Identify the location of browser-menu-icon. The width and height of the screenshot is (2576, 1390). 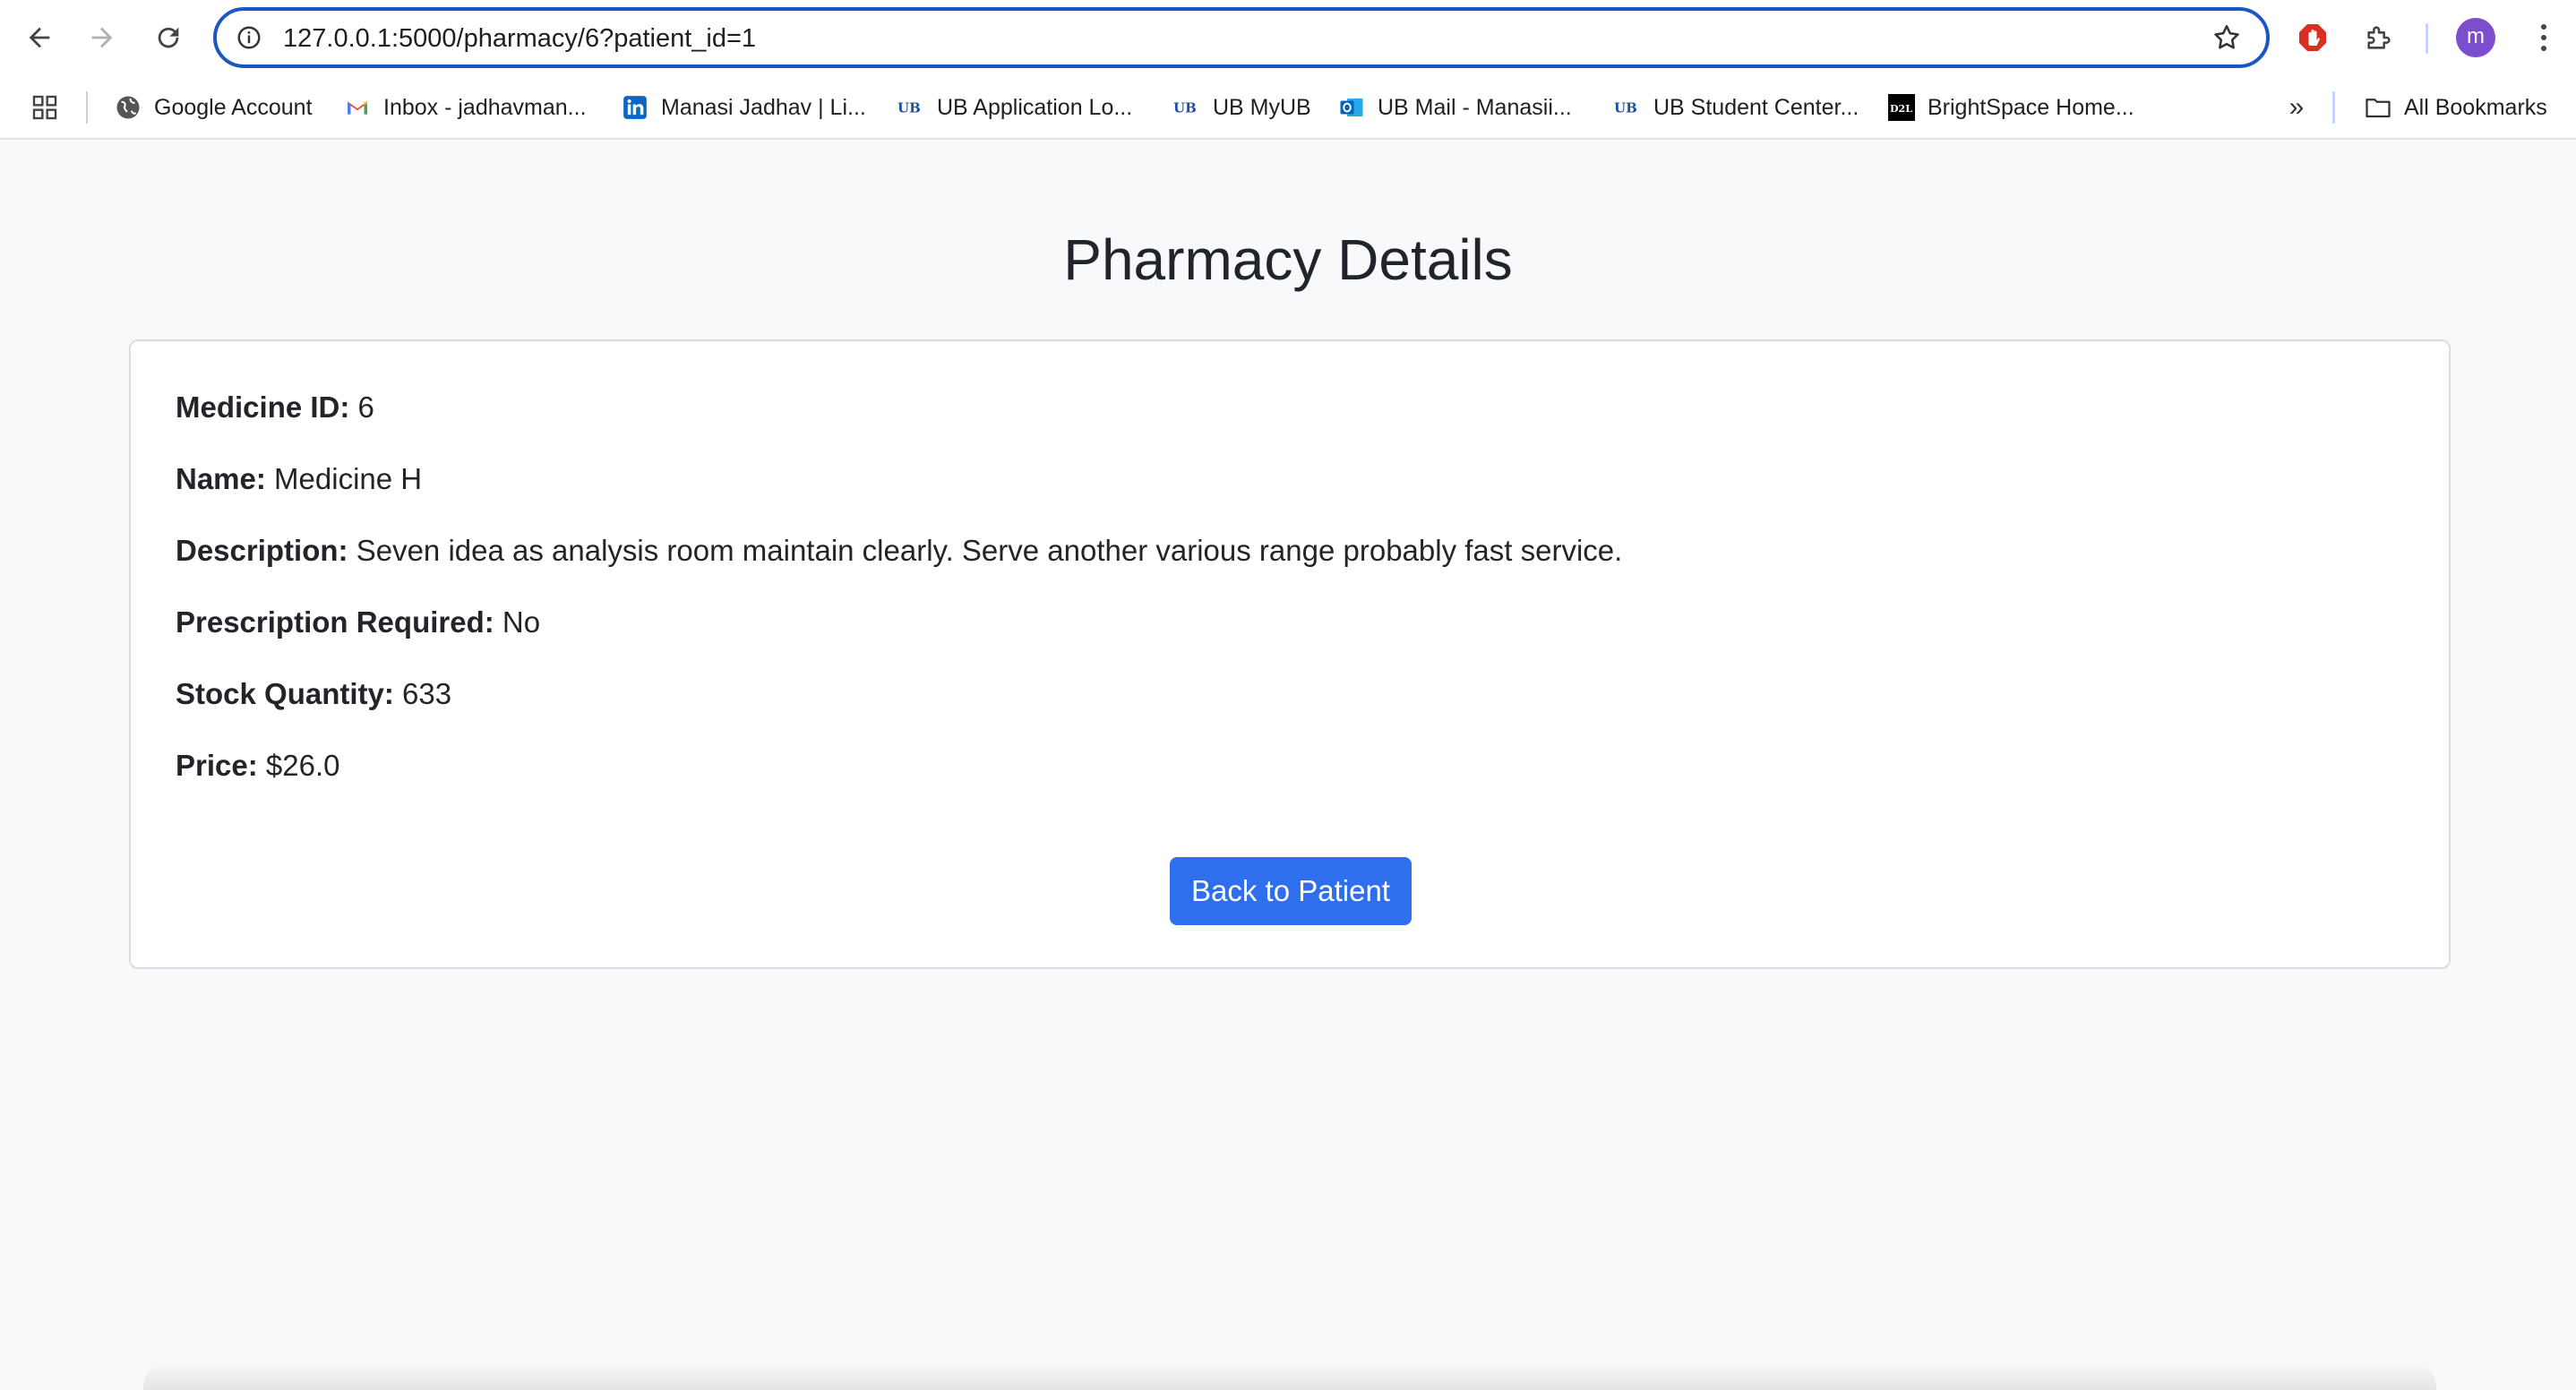
(2544, 38).